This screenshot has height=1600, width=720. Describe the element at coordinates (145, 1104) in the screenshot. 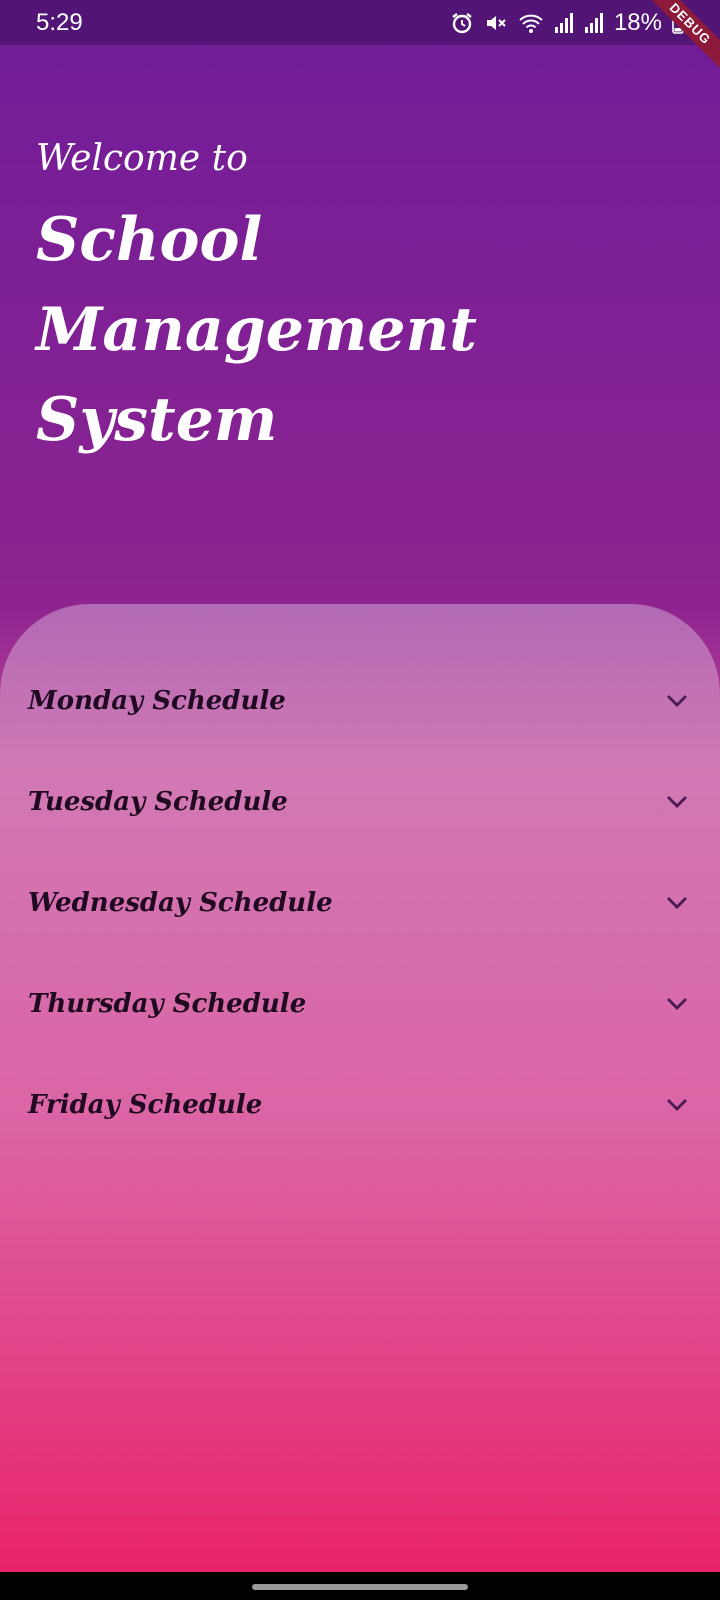

I see `schedule-label: Friday Schedule` at that location.